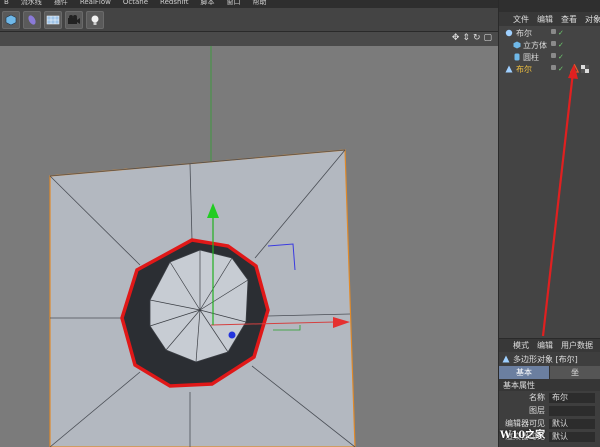  Describe the element at coordinates (61, 4) in the screenshot. I see `menu-item-plugins: 插件` at that location.